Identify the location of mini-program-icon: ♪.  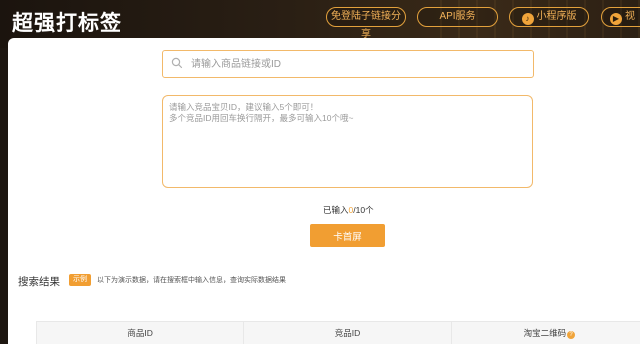
(527, 19).